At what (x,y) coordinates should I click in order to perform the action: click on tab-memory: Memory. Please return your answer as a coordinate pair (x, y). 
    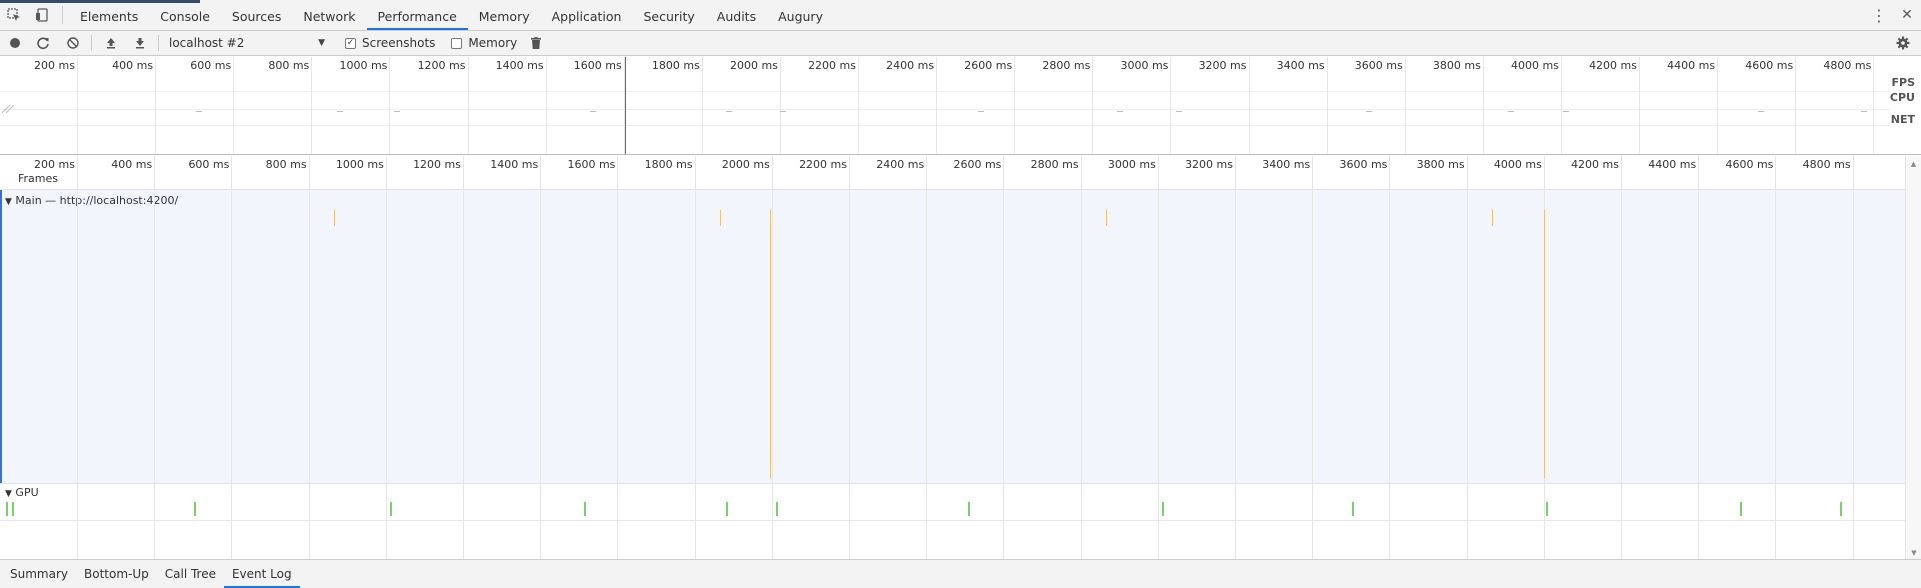
    Looking at the image, I should click on (504, 15).